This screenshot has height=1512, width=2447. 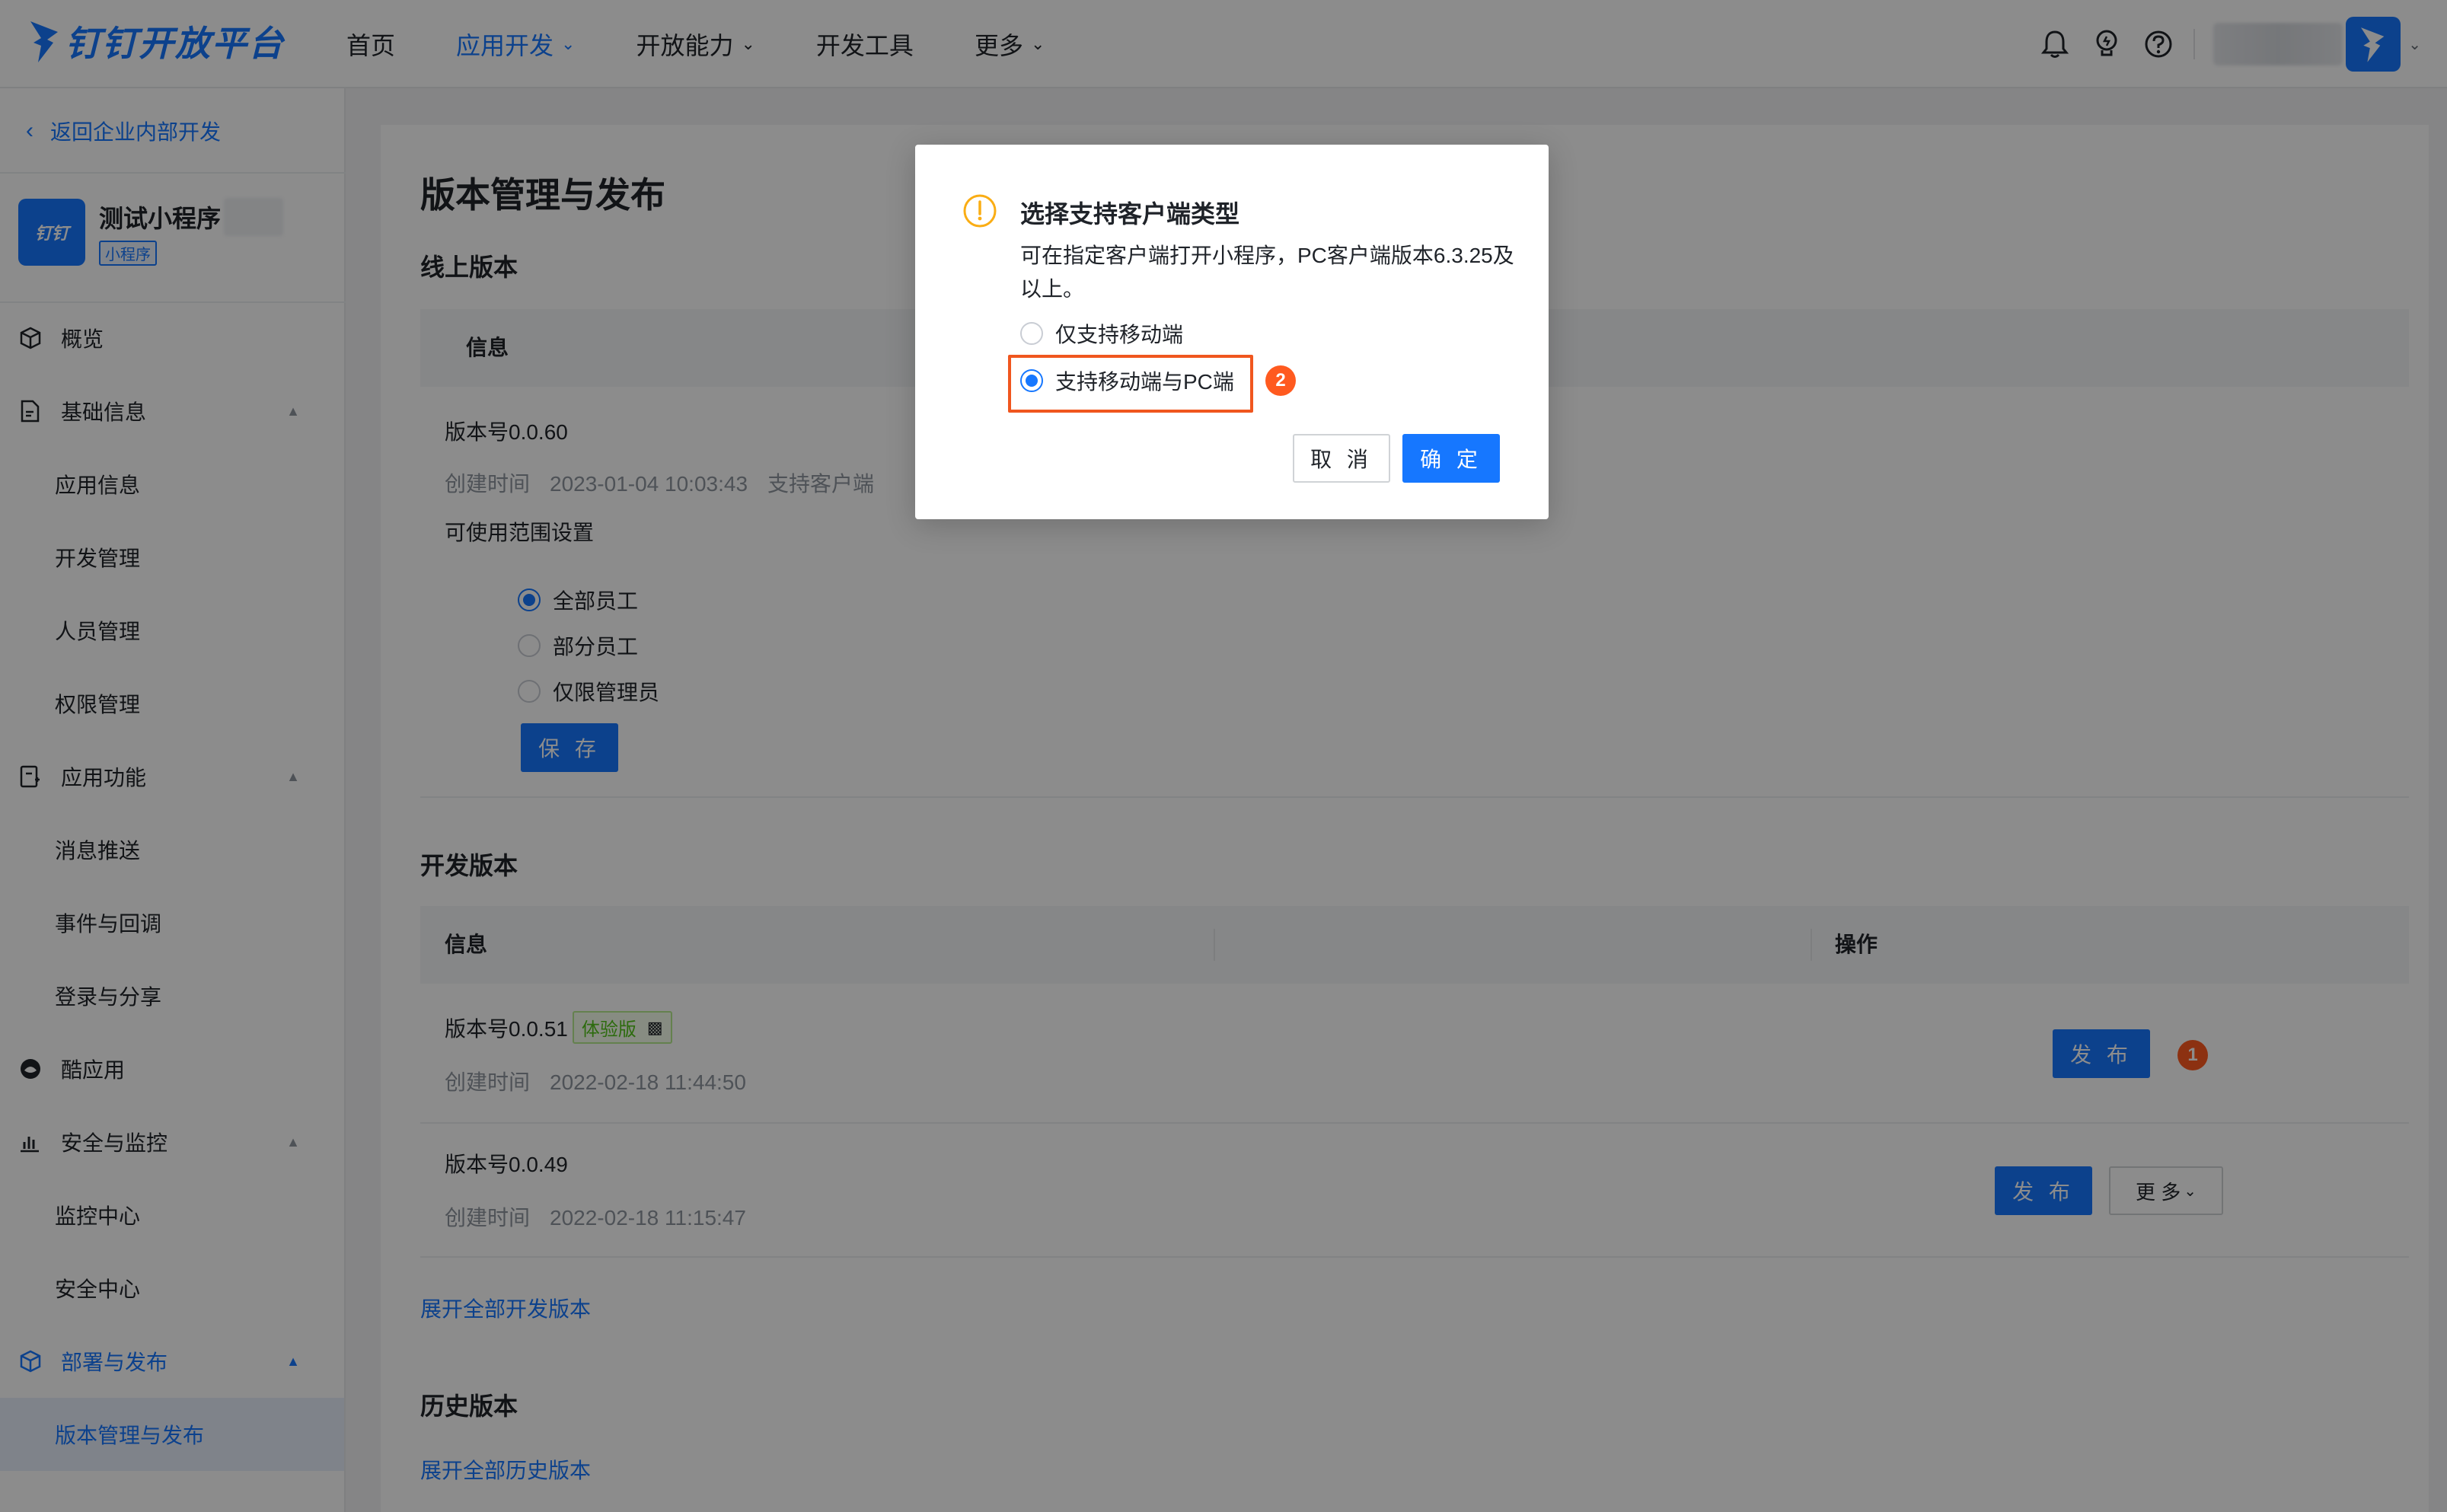 What do you see at coordinates (1341, 458) in the screenshot?
I see `cancel-button: 取 消` at bounding box center [1341, 458].